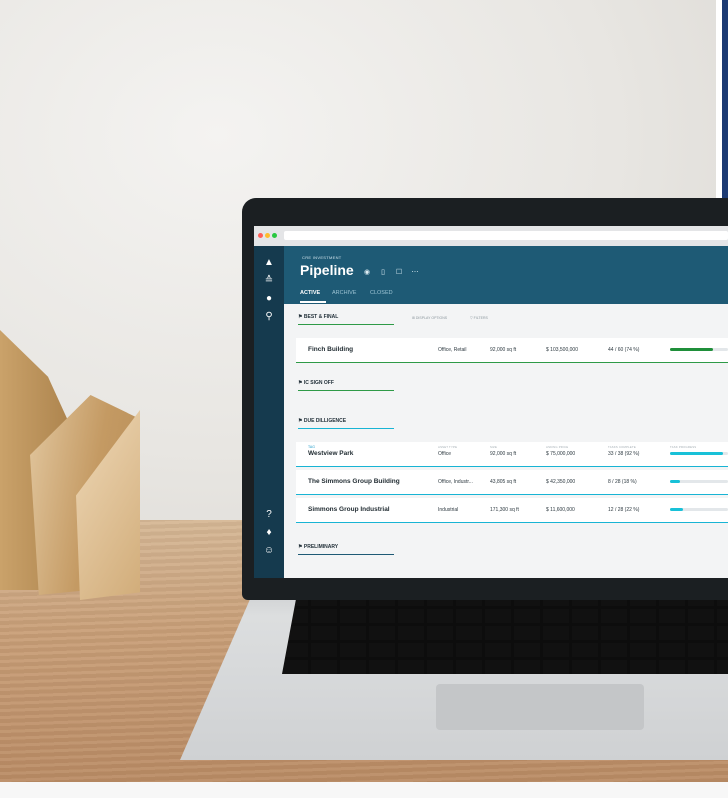  What do you see at coordinates (562, 350) in the screenshot?
I see `asking-price: $ 103,500,000` at bounding box center [562, 350].